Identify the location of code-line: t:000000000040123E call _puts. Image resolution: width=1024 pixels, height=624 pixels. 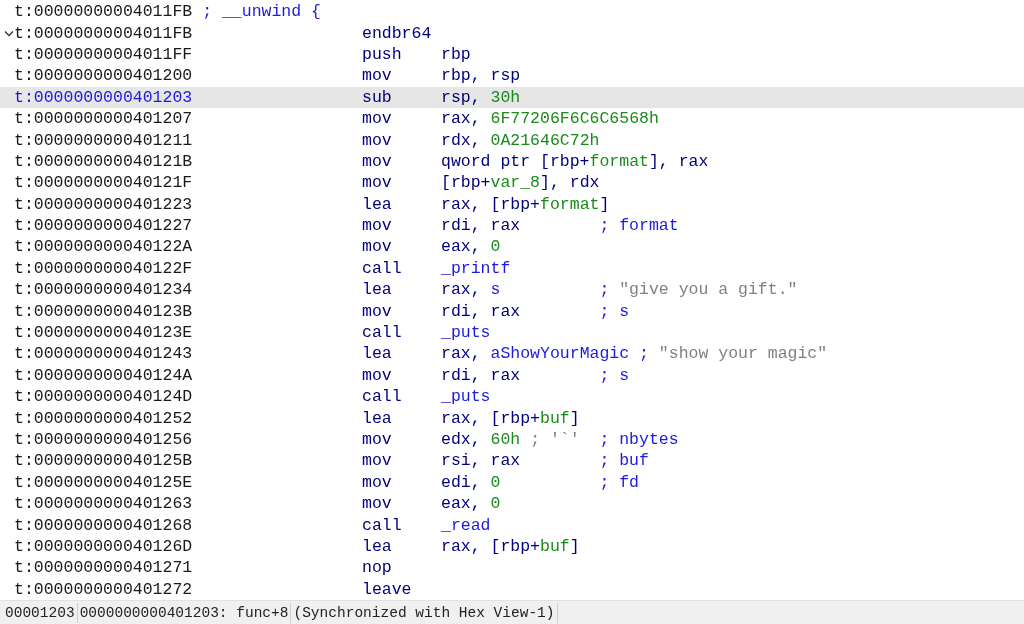
(512, 332).